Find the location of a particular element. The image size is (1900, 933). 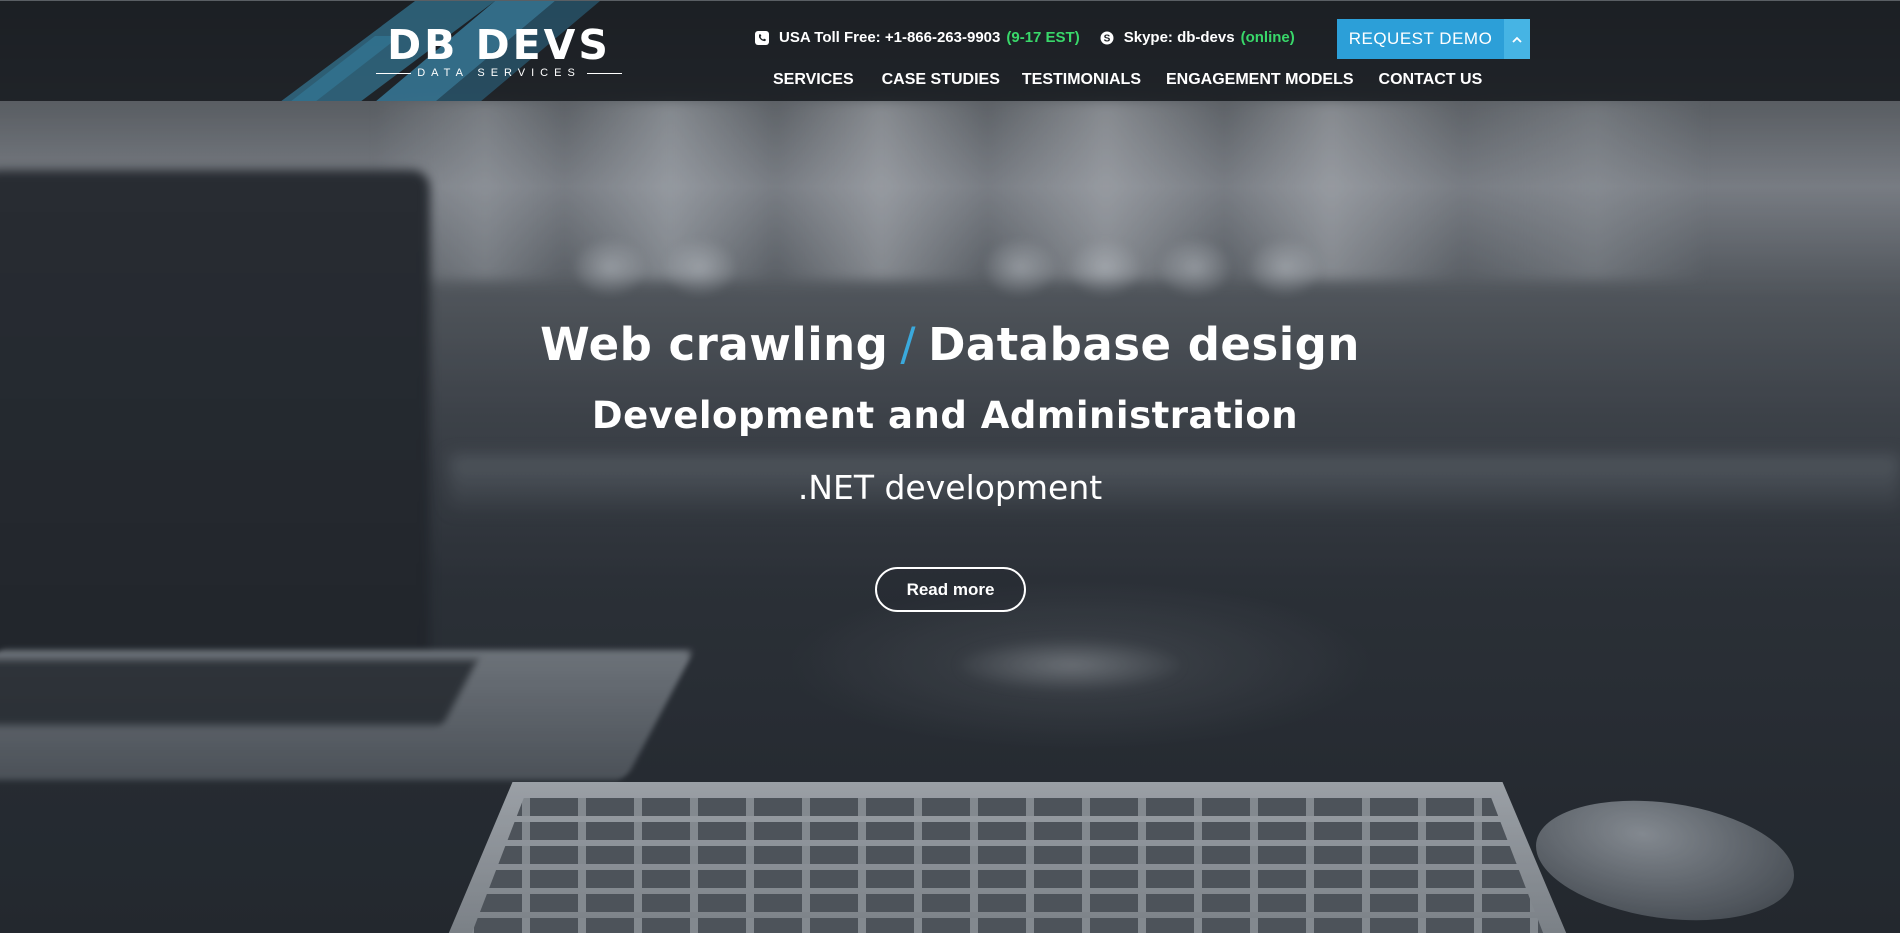

read-more-button: Read more is located at coordinates (950, 589).